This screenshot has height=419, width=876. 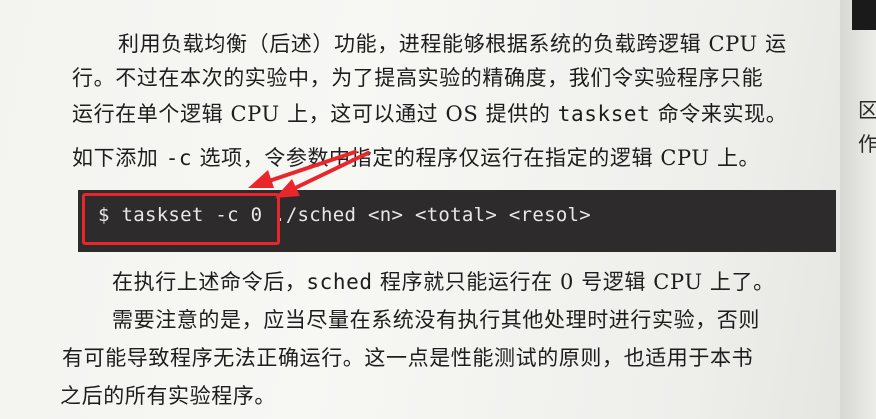 I want to click on annotation-arrows, so click(x=309, y=174).